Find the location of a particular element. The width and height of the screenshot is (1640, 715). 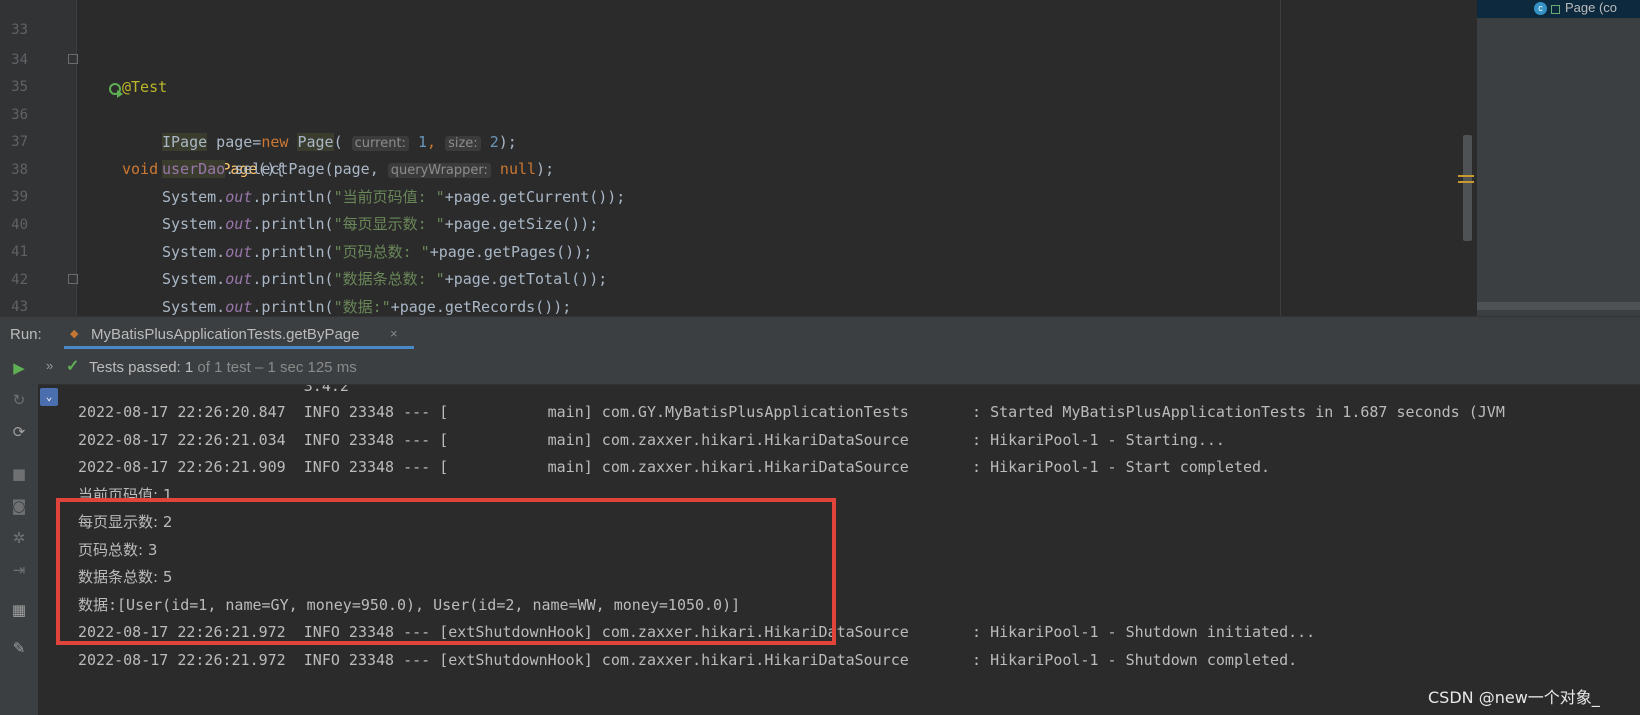

import-icon: ⇥ is located at coordinates (19, 570).